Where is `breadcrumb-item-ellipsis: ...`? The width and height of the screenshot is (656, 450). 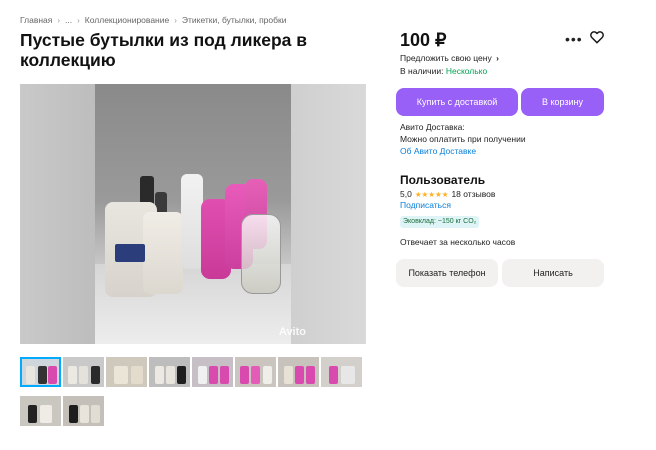 breadcrumb-item-ellipsis: ... is located at coordinates (68, 20).